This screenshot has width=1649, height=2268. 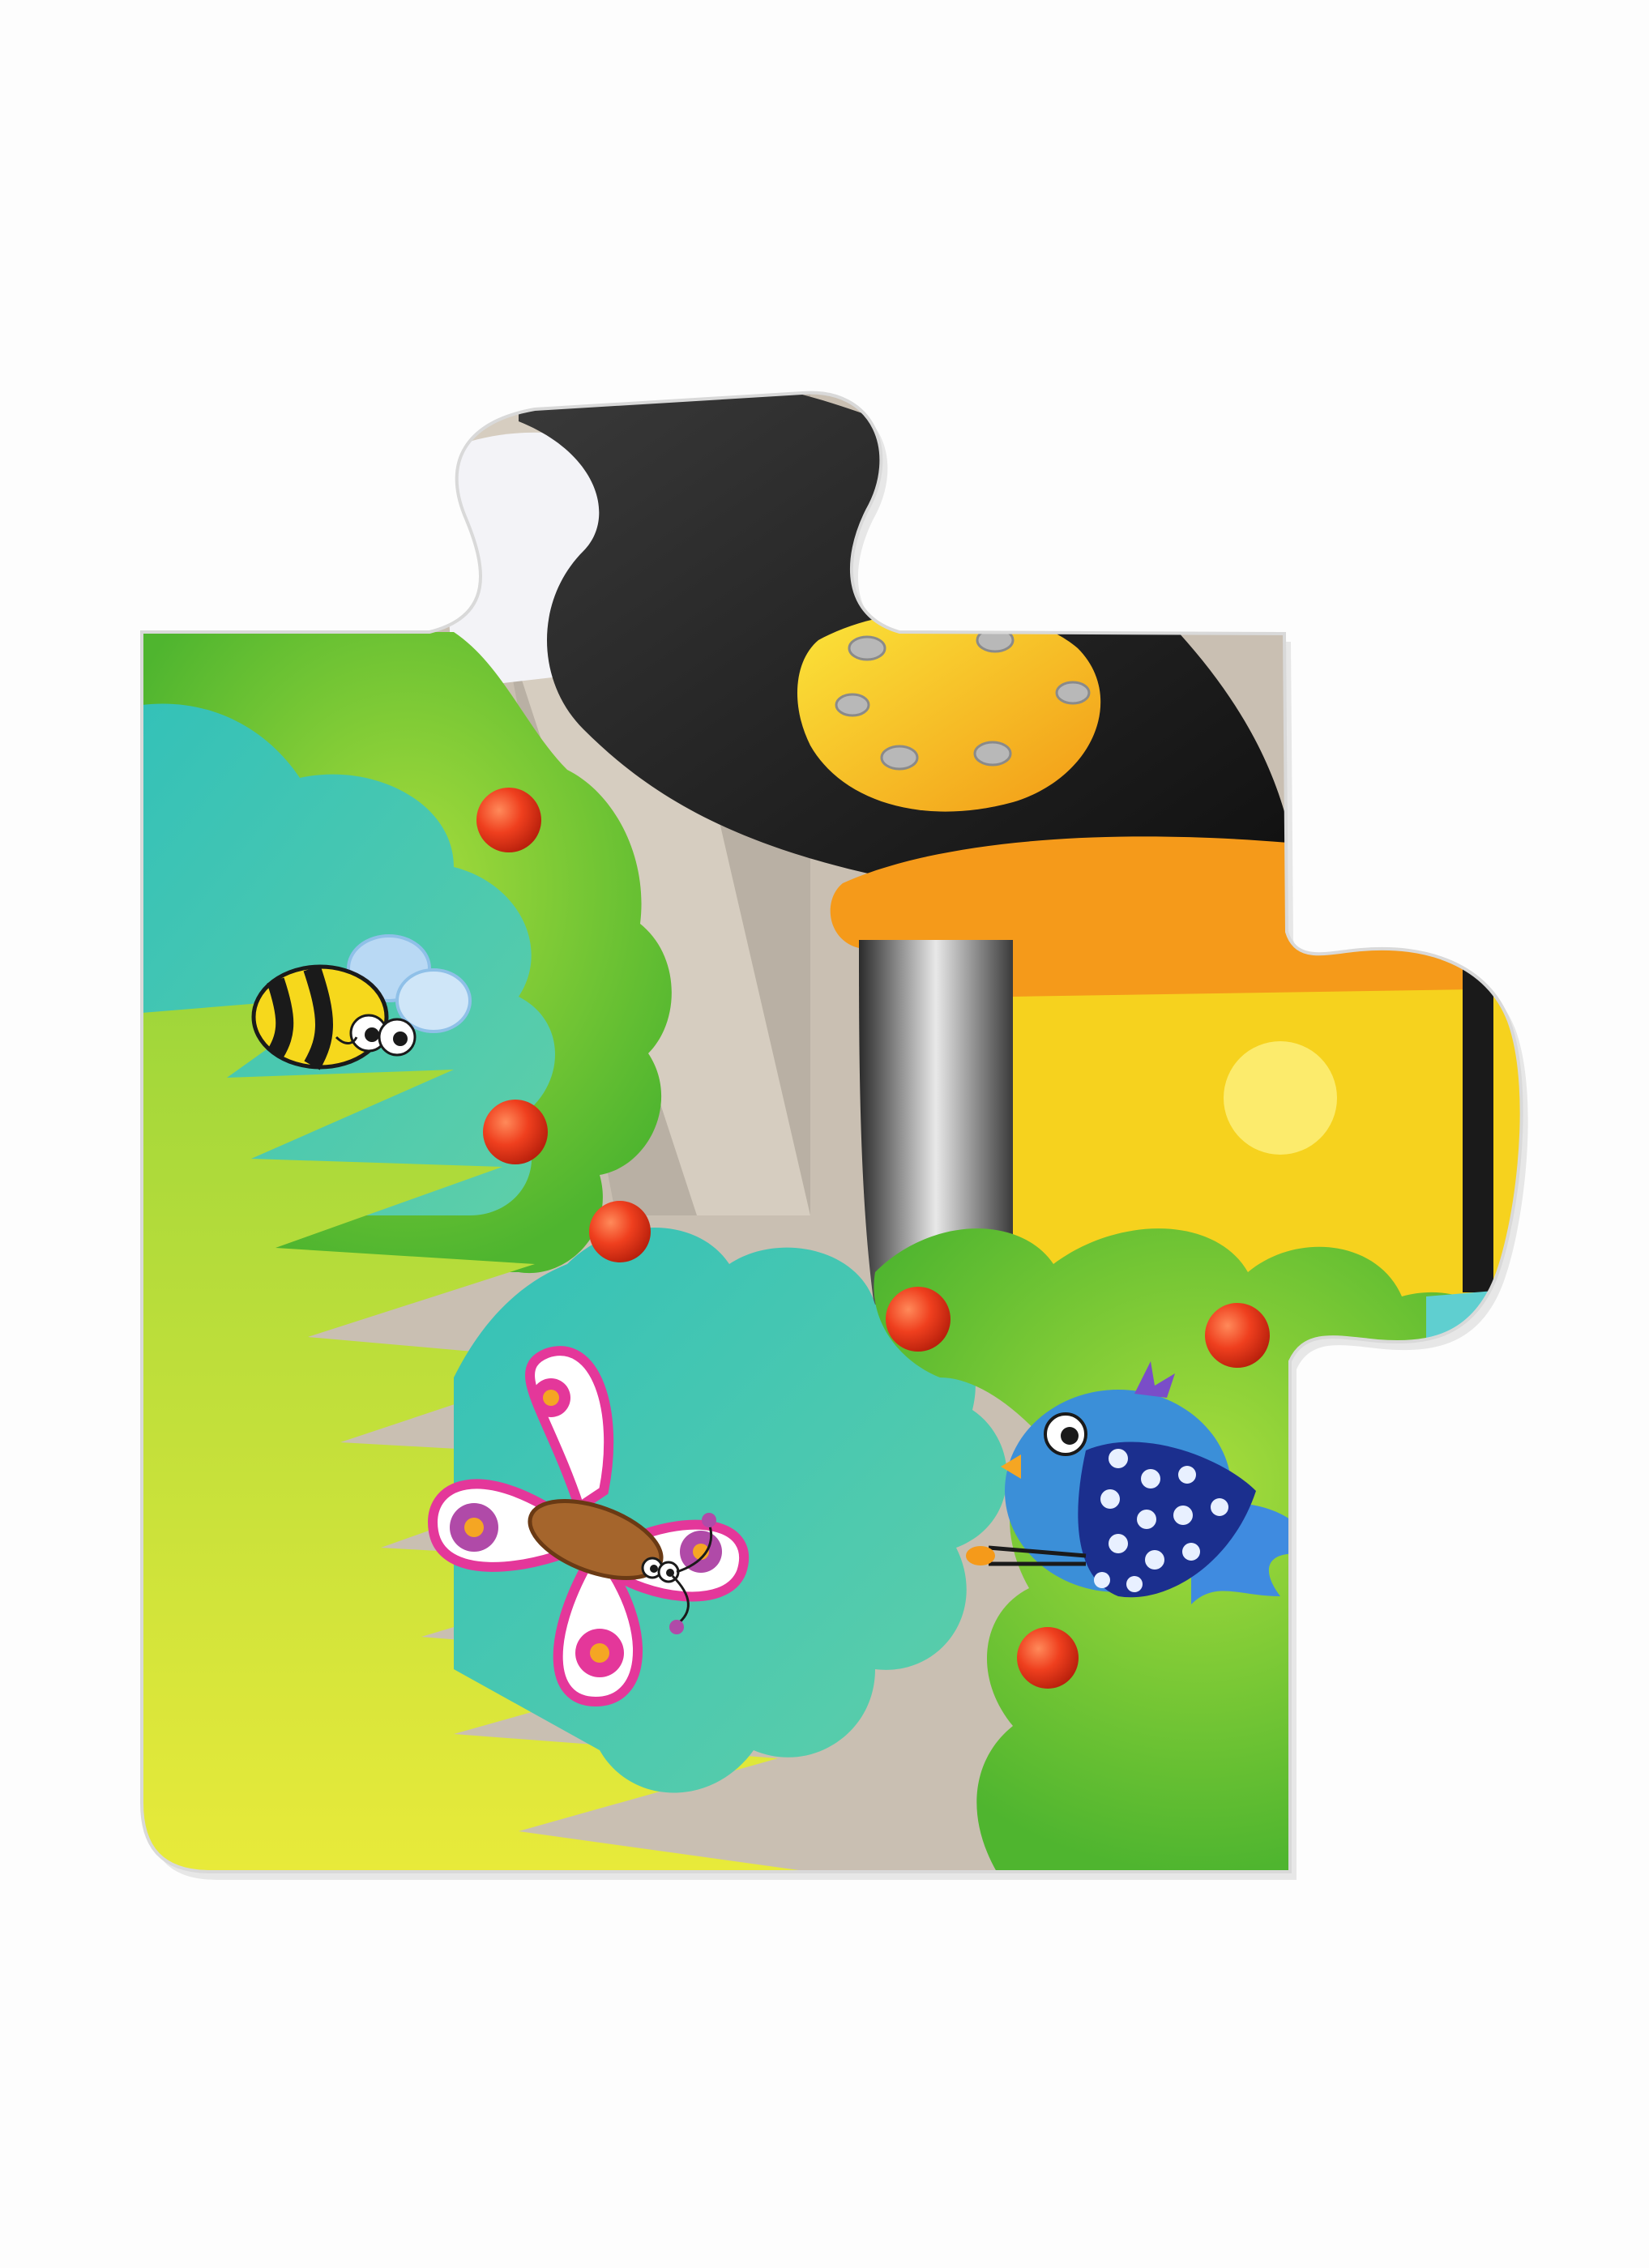 I want to click on sun-icon, so click(x=1281, y=1098).